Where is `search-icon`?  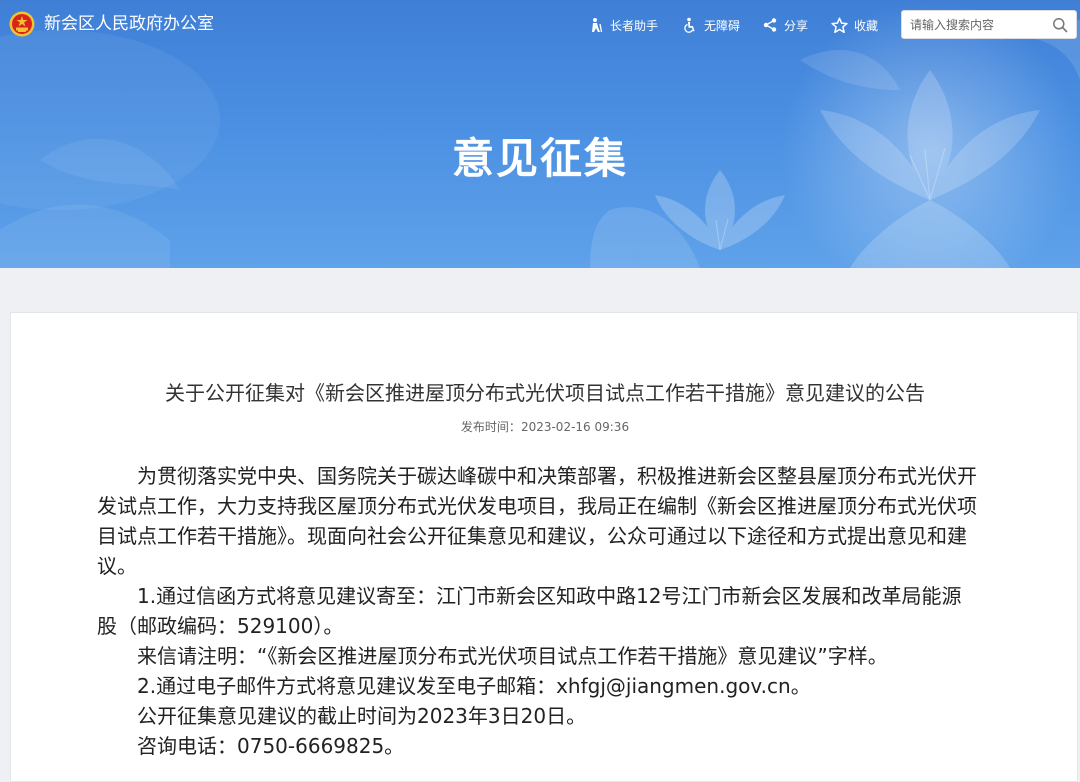
search-icon is located at coordinates (1060, 25).